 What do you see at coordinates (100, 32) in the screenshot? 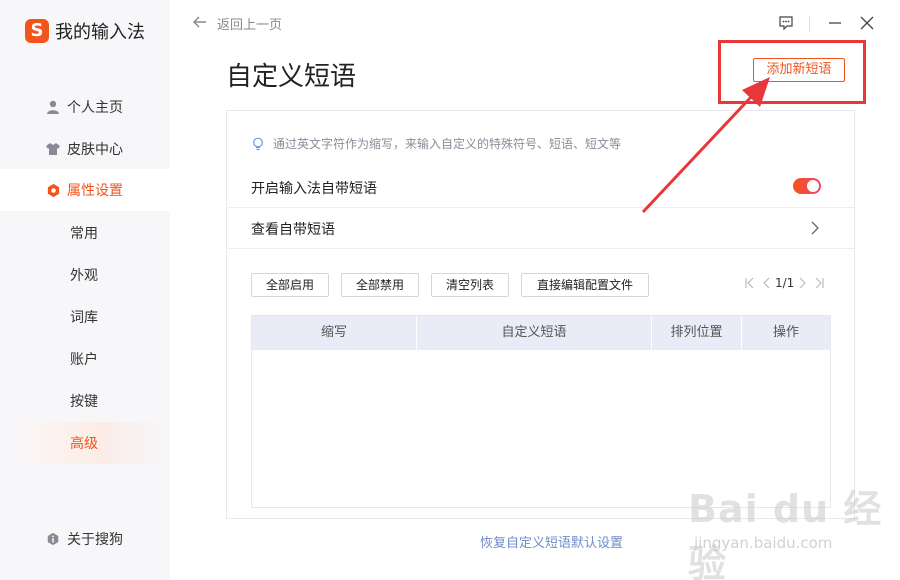
I see `app-title: 我的输入法` at bounding box center [100, 32].